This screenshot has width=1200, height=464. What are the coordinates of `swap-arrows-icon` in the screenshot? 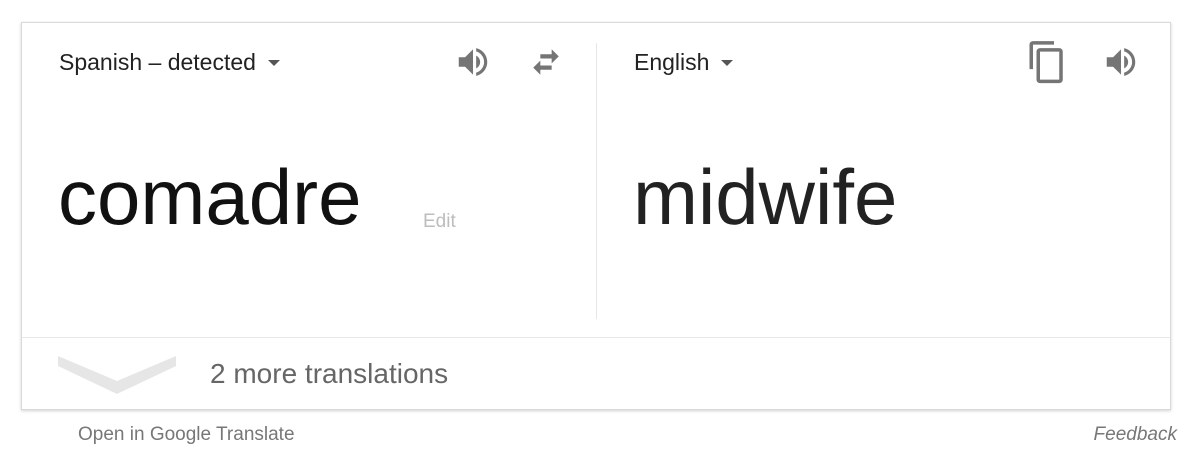 It's located at (546, 62).